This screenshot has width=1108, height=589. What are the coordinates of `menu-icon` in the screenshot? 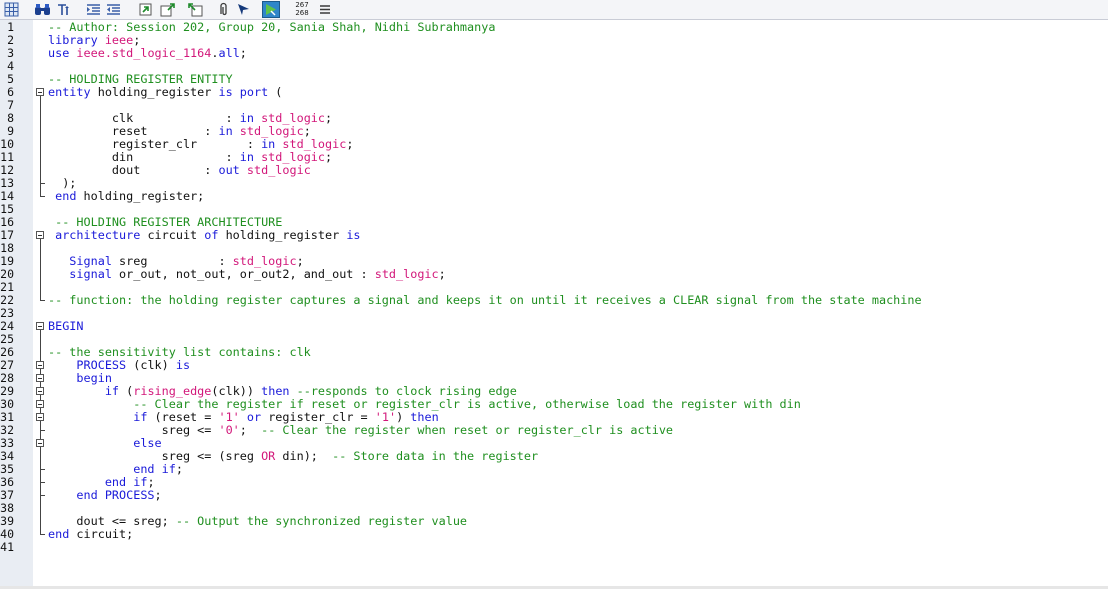 It's located at (325, 9).